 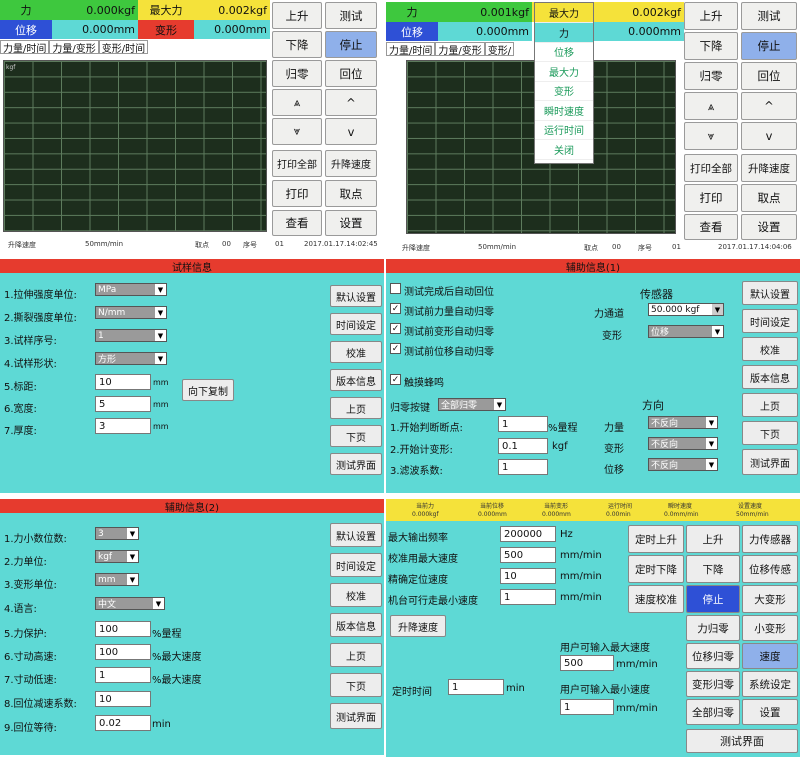 What do you see at coordinates (395, 308) in the screenshot?
I see `checkbox-force-zero: ✓` at bounding box center [395, 308].